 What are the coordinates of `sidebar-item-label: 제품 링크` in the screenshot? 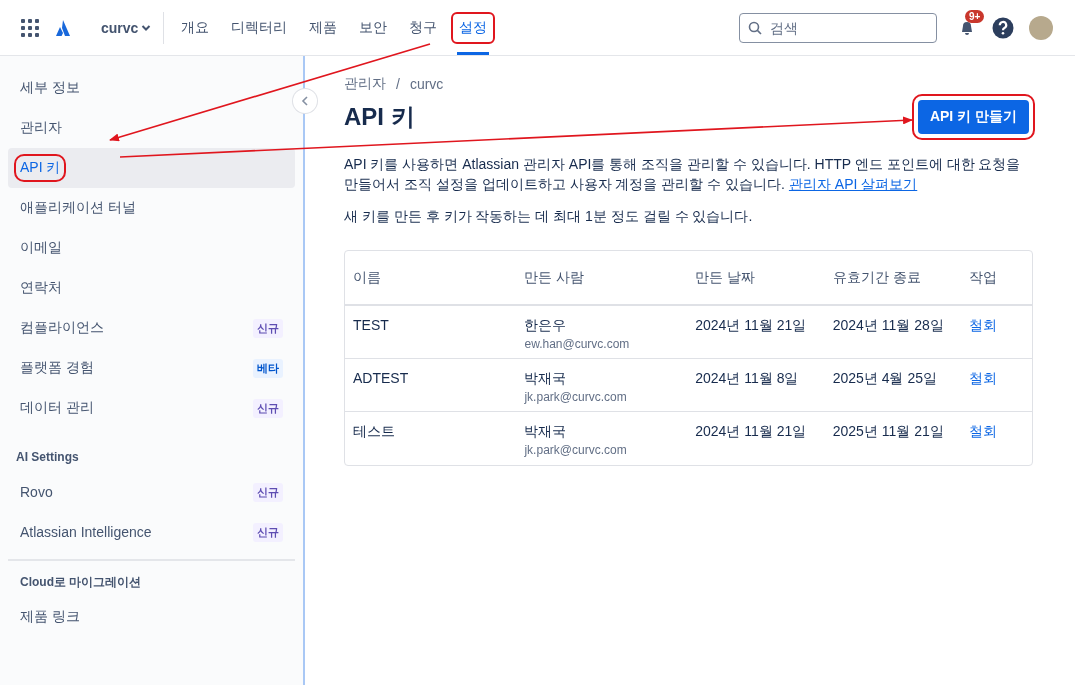 It's located at (50, 616).